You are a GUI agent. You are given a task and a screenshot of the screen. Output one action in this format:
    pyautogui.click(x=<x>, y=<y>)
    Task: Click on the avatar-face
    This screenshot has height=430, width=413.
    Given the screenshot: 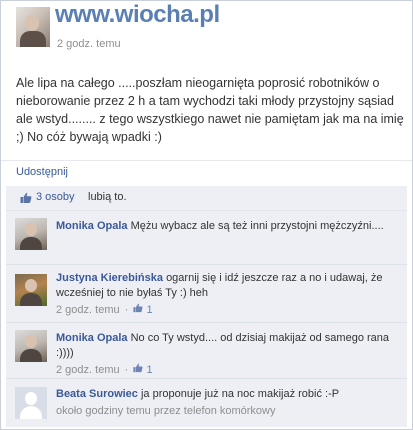 What is the action you would take?
    pyautogui.click(x=32, y=23)
    